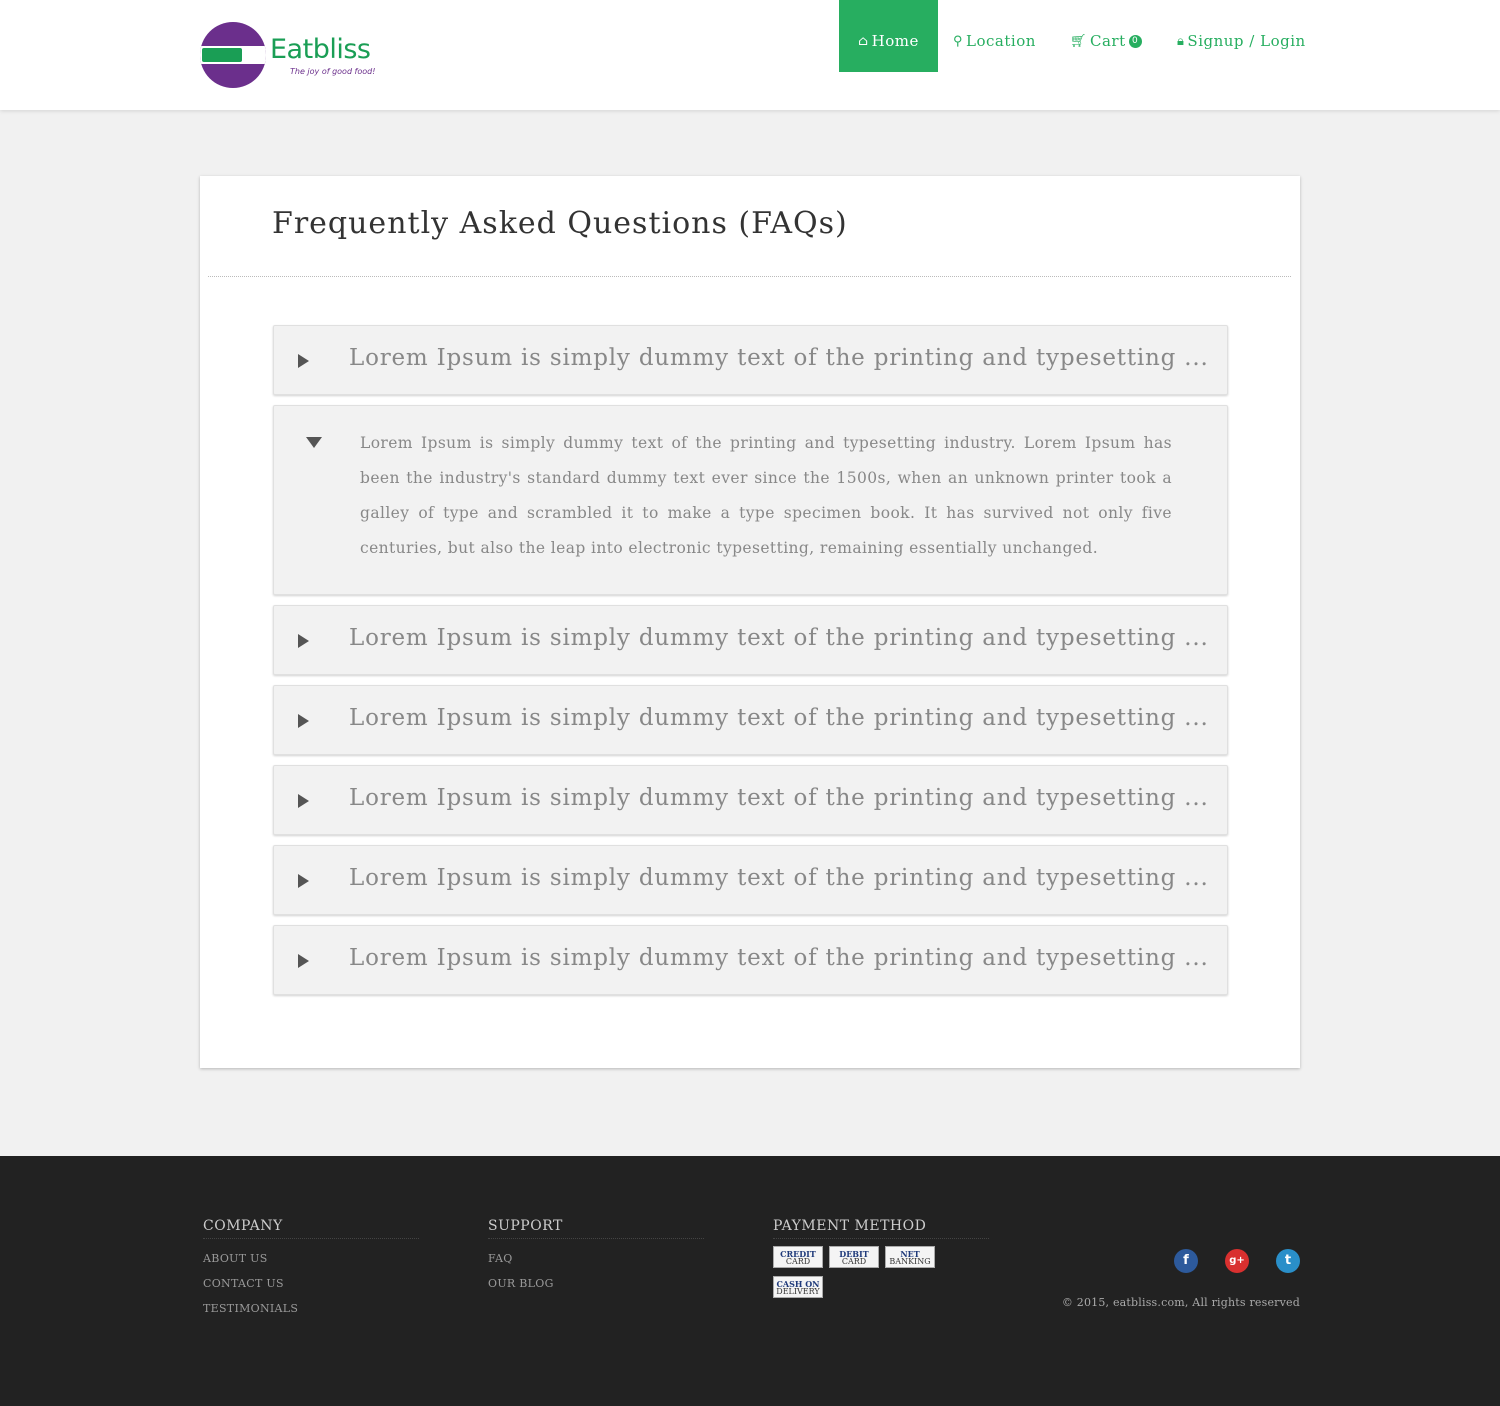 Image resolution: width=1500 pixels, height=1406 pixels. I want to click on page-title: Frequently Asked Questions (FAQs), so click(560, 223).